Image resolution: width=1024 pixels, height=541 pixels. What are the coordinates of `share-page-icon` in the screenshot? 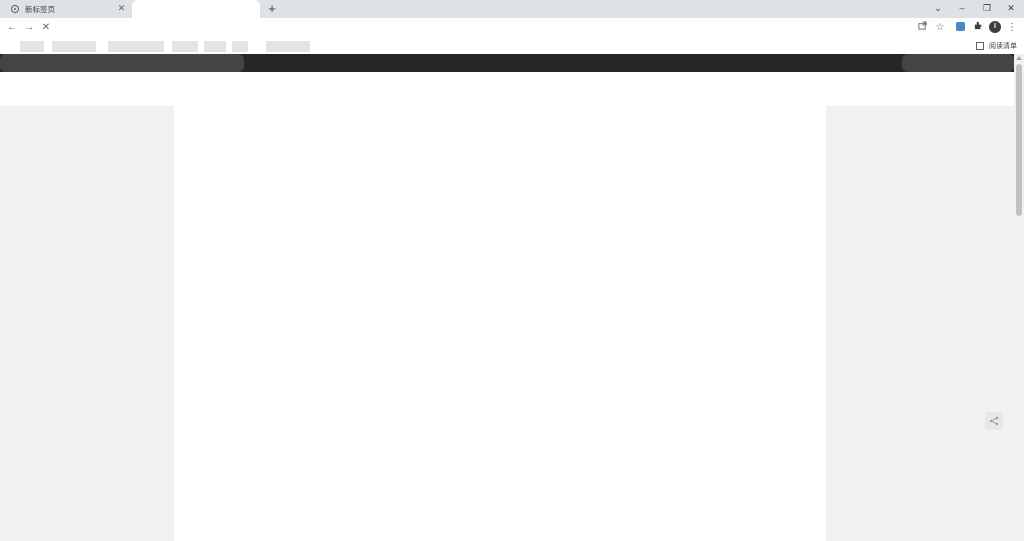 It's located at (922, 28).